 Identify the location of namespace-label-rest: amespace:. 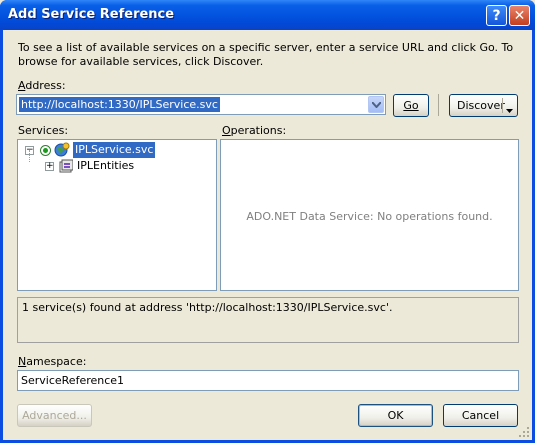
(56, 361).